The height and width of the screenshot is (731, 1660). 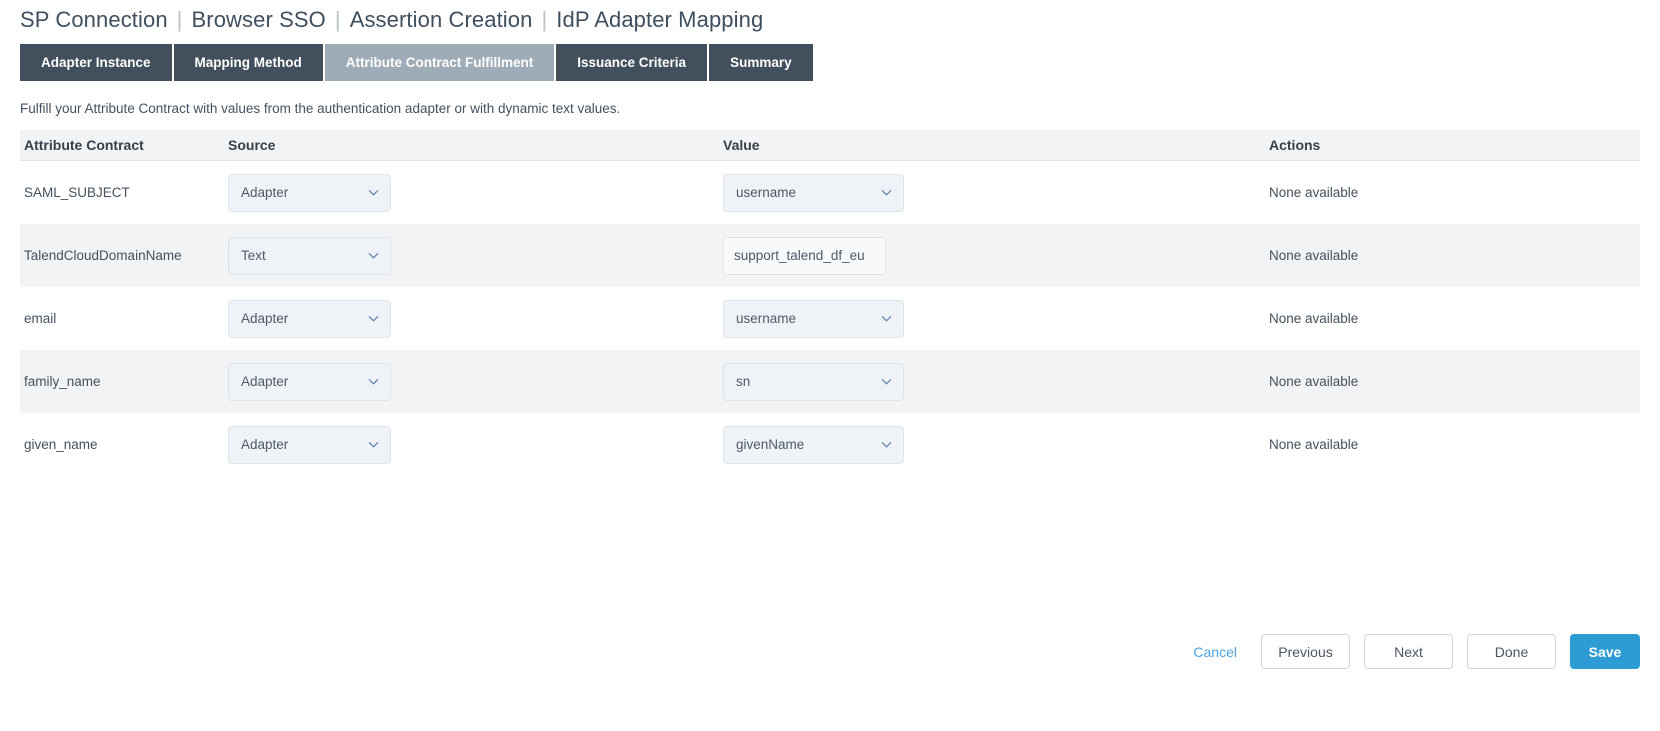 I want to click on source-select: Text, so click(x=309, y=255).